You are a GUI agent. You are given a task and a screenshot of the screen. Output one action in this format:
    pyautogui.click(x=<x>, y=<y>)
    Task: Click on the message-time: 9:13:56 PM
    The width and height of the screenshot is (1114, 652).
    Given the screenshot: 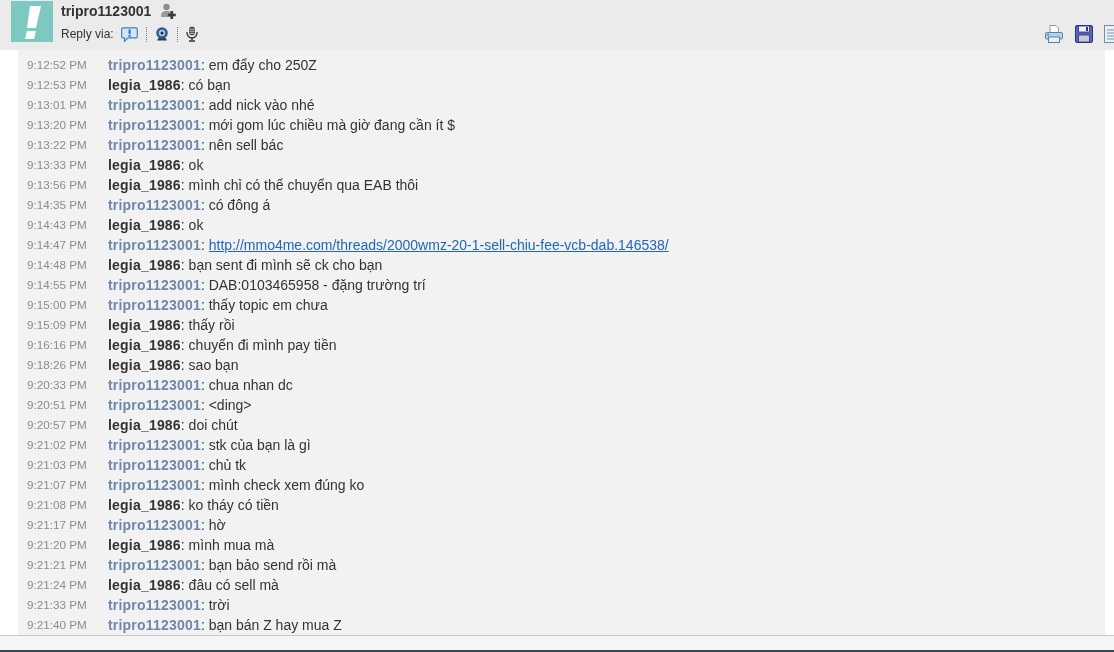 What is the action you would take?
    pyautogui.click(x=57, y=185)
    